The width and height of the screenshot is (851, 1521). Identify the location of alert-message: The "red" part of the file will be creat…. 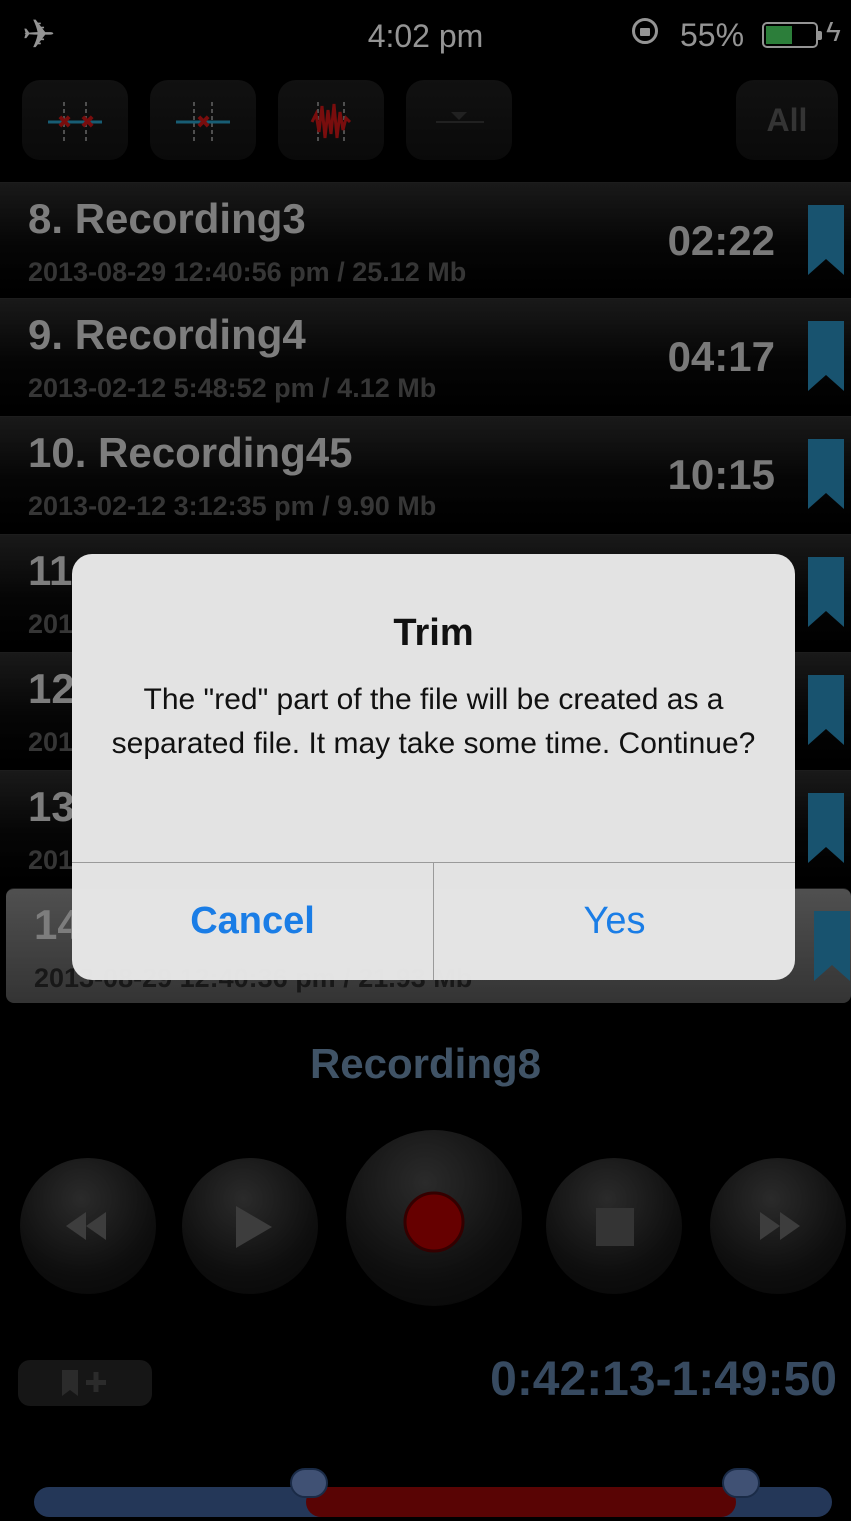
(433, 721).